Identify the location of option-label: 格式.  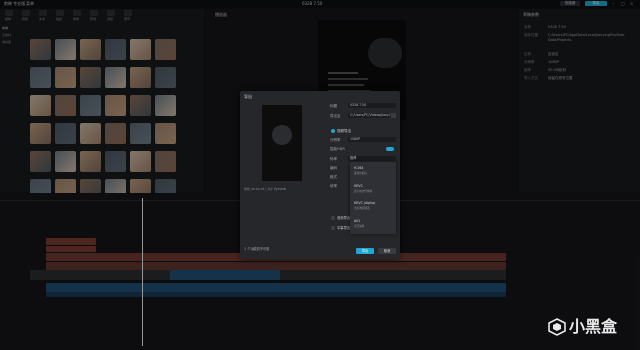
(333, 177).